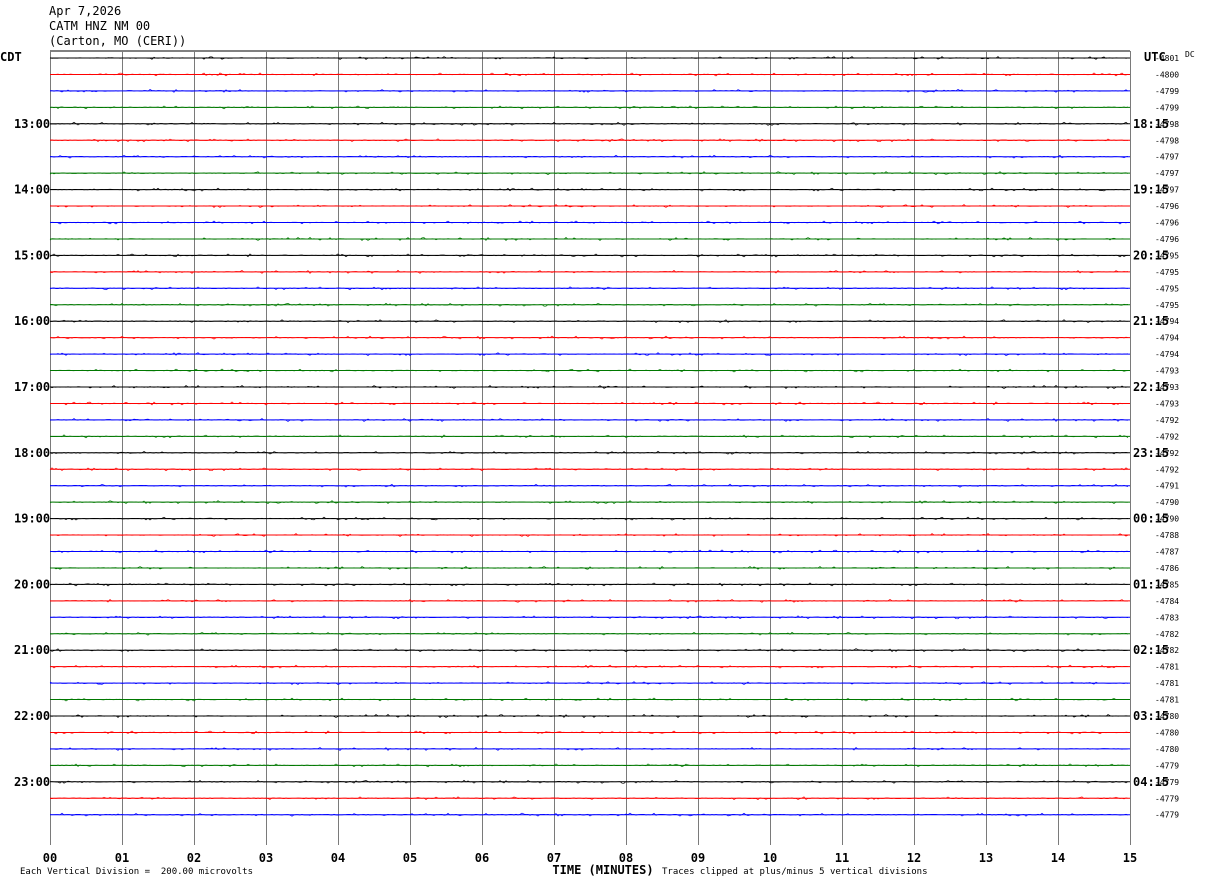  Describe the element at coordinates (1151, 716) in the screenshot. I see `right-time-label: 03:15` at that location.